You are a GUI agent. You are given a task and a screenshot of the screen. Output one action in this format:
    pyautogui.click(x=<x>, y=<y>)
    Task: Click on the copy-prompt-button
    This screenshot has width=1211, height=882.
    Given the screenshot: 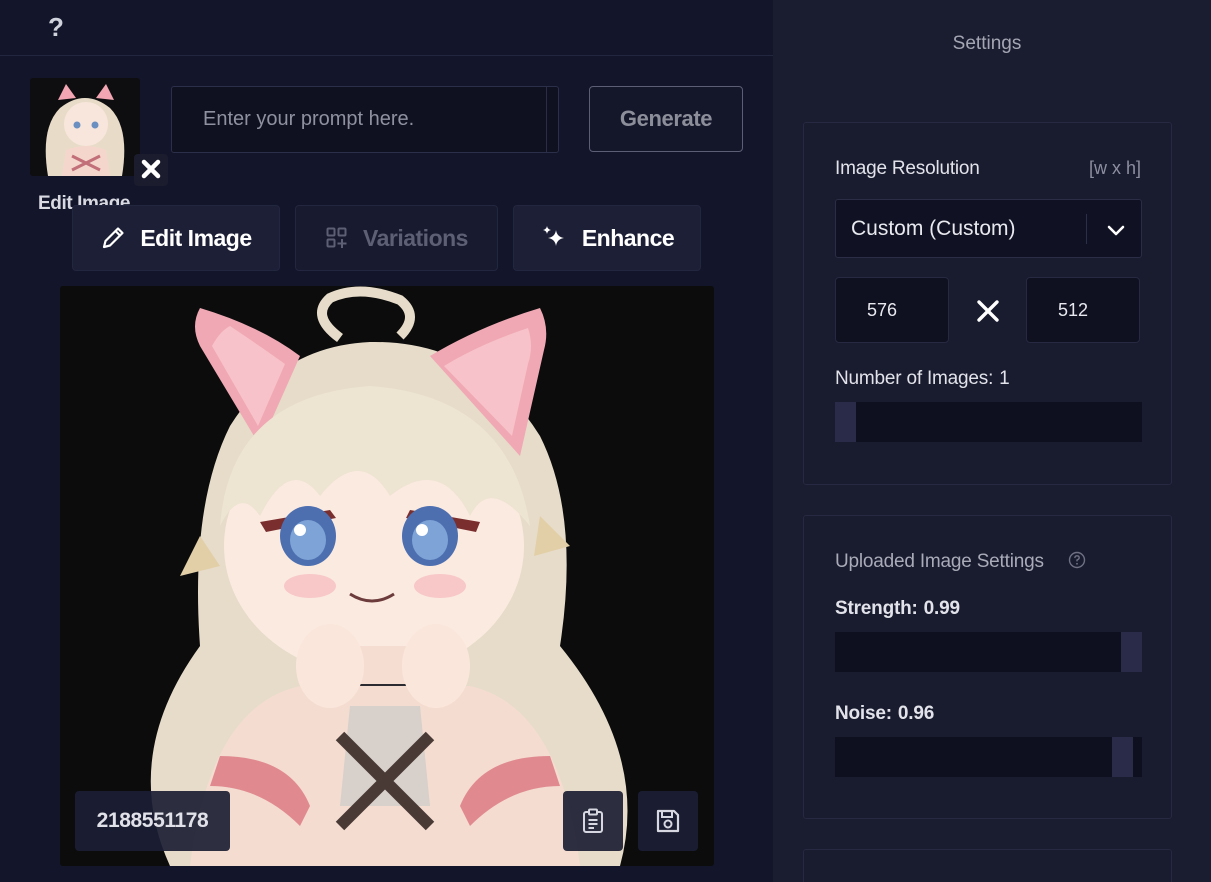 What is the action you would take?
    pyautogui.click(x=593, y=821)
    